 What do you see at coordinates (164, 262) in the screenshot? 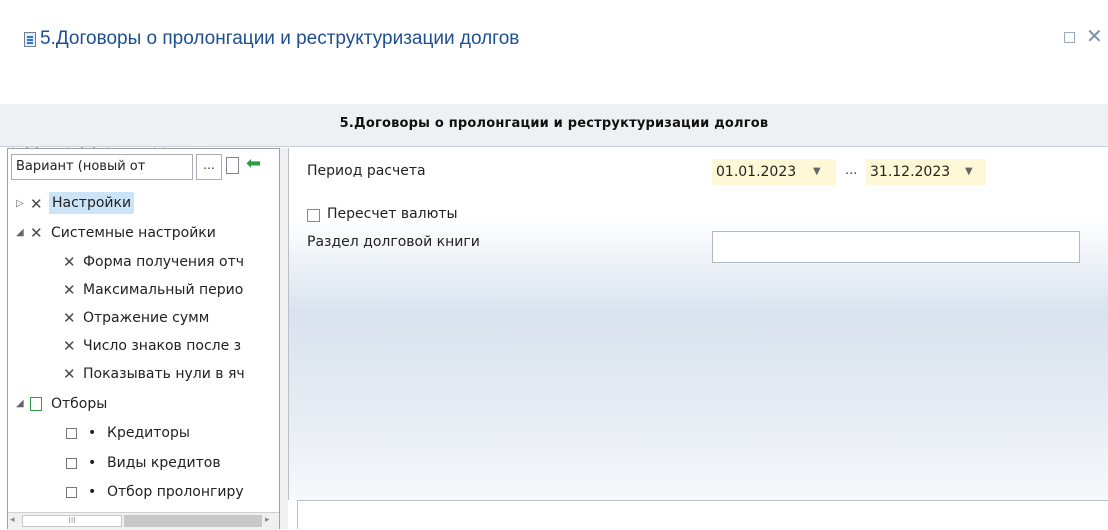
I see `tree-leaf-label: Форма получения отч` at bounding box center [164, 262].